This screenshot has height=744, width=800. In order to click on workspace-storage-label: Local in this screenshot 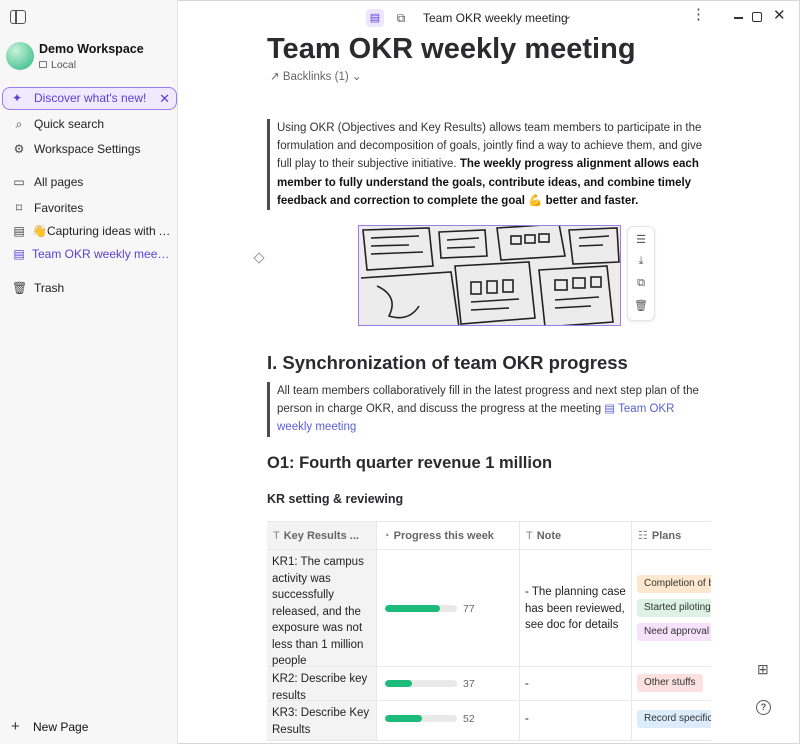, I will do `click(64, 65)`.